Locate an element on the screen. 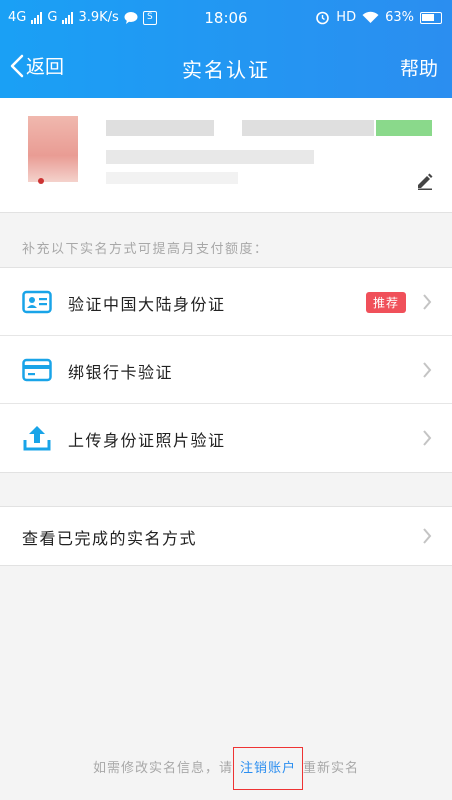  blurred-tag is located at coordinates (404, 128).